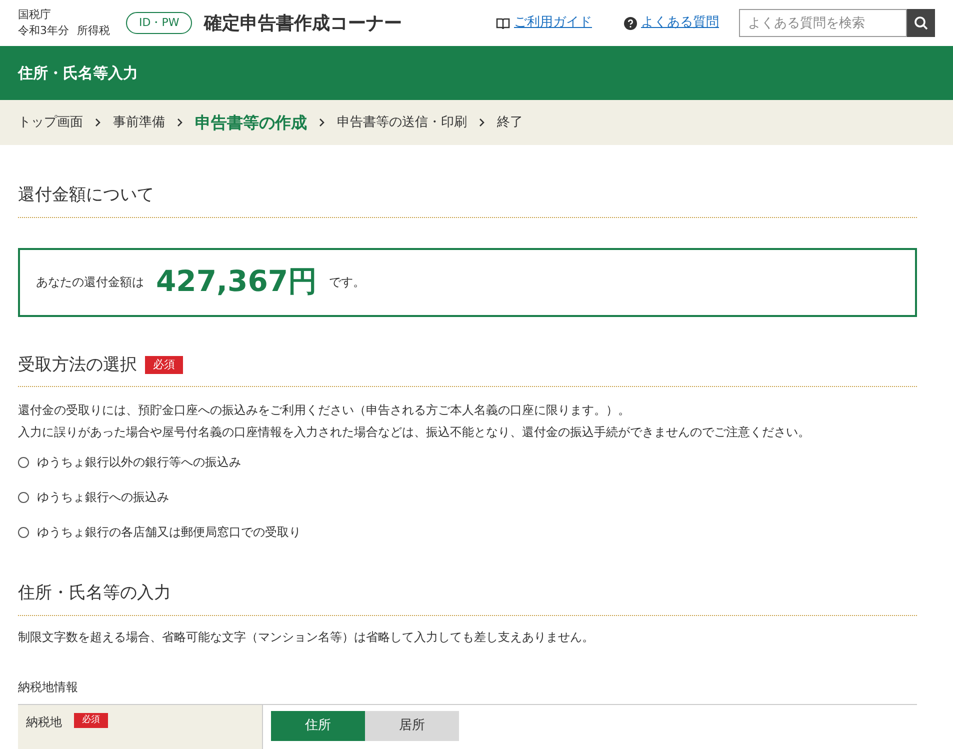 Image resolution: width=953 pixels, height=749 pixels. I want to click on notice-text: 還付金の受取りには、預貯金口座への振込みをご利用ください（申告される方ご本人名義の口座に限ります。）。, so click(324, 410).